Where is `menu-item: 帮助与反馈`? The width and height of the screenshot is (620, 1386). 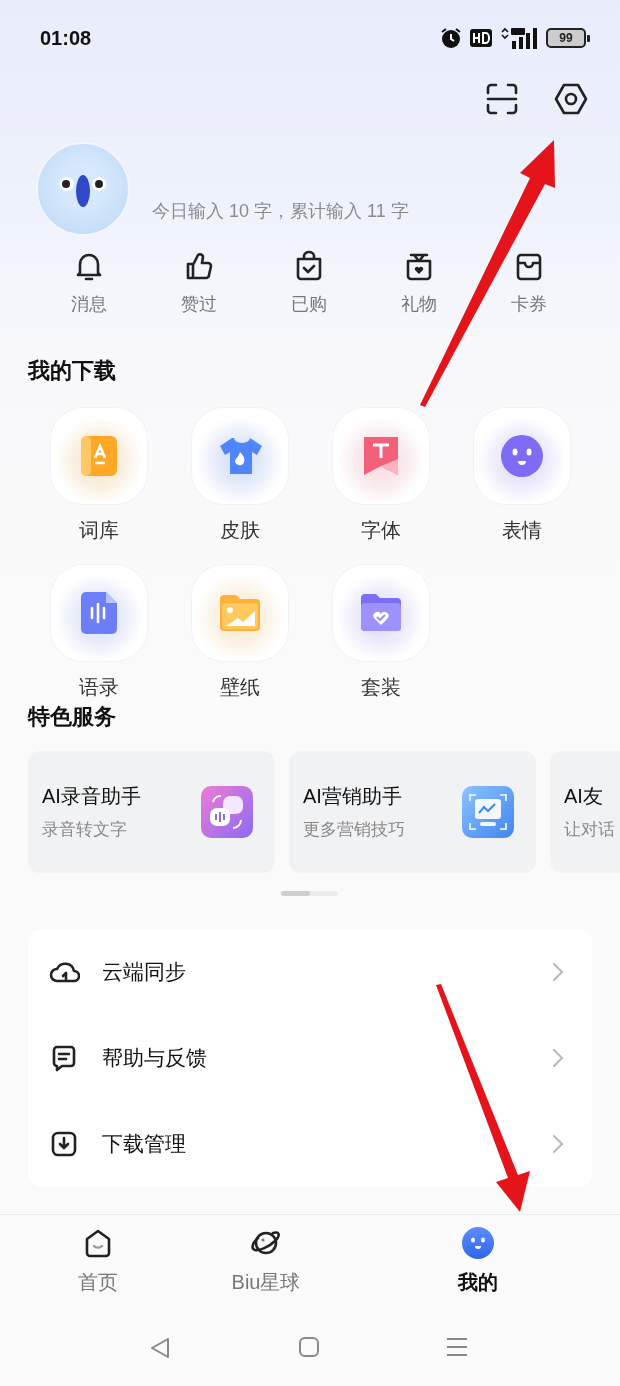 menu-item: 帮助与反馈 is located at coordinates (310, 1058).